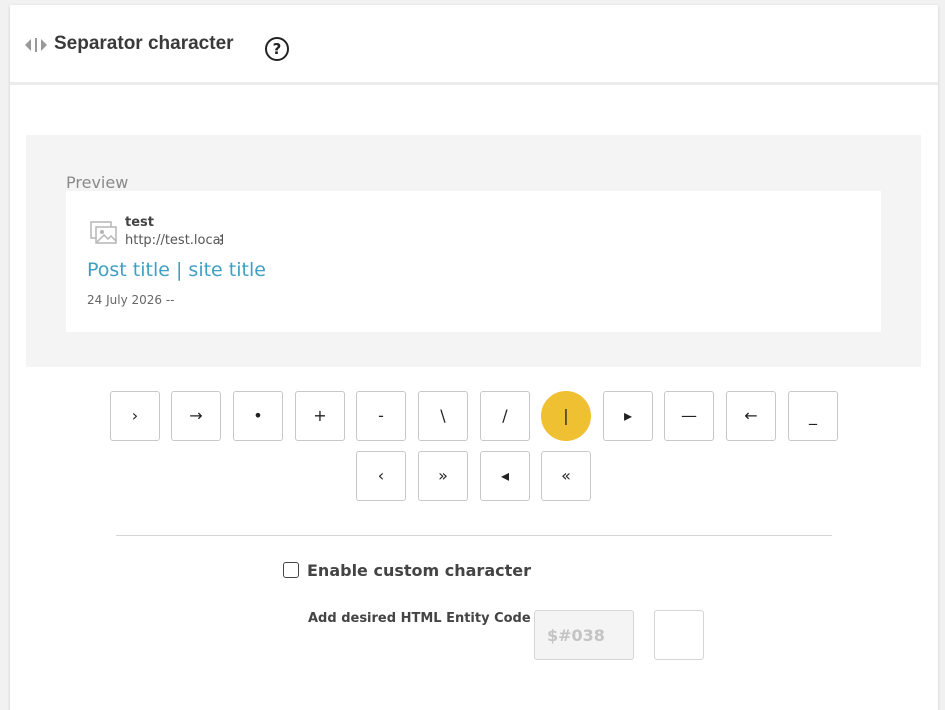  What do you see at coordinates (277, 49) in the screenshot?
I see `help-icon: ?` at bounding box center [277, 49].